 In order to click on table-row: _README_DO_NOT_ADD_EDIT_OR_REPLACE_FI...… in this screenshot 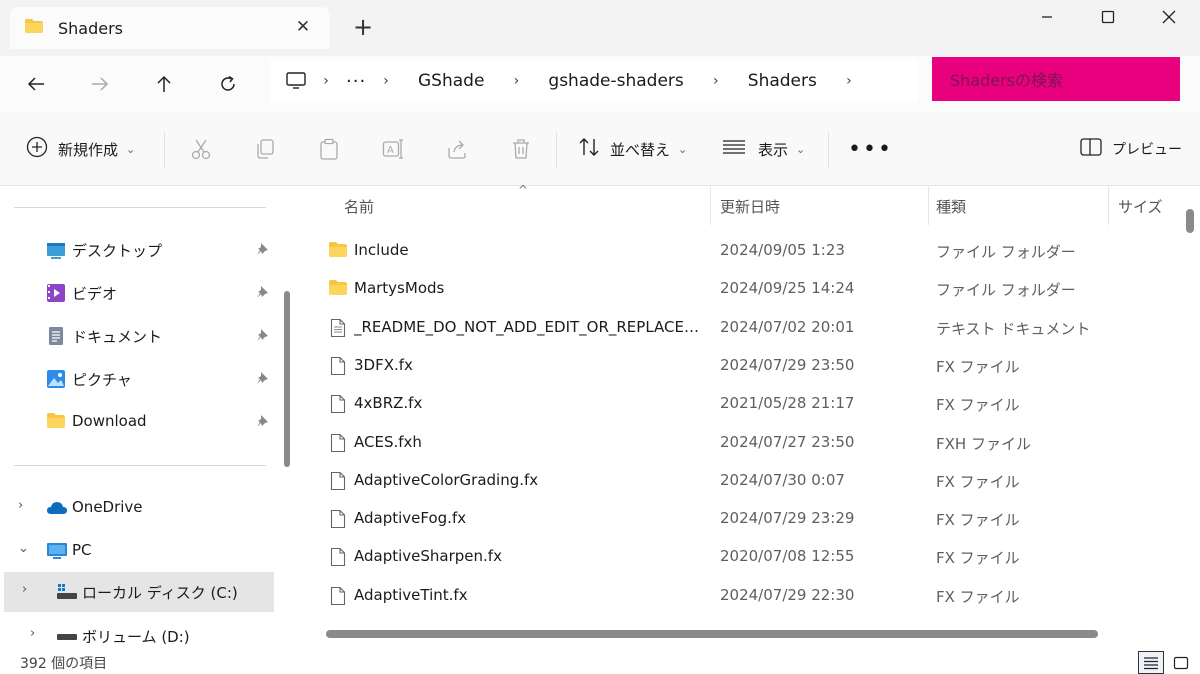, I will do `click(744, 327)`.